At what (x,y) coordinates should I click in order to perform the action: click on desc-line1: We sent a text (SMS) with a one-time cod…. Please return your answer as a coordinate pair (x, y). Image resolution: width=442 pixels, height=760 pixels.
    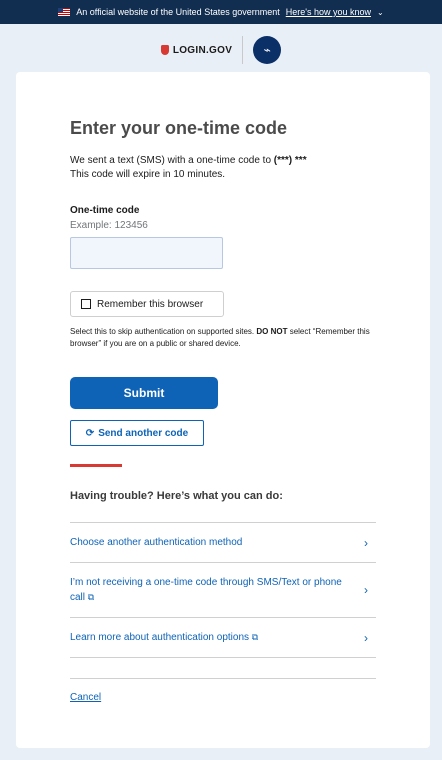
    Looking at the image, I should click on (171, 160).